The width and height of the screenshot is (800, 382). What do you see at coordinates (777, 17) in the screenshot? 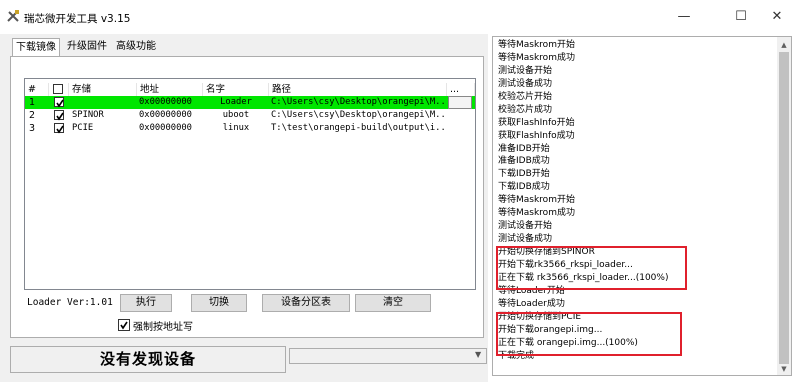
I see `close-button: ✕` at bounding box center [777, 17].